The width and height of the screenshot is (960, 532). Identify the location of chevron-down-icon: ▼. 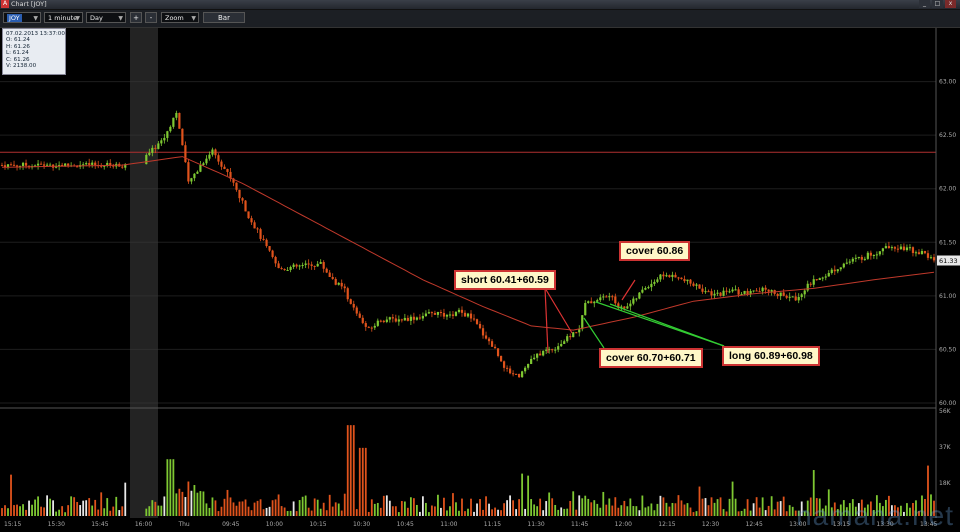
(193, 18).